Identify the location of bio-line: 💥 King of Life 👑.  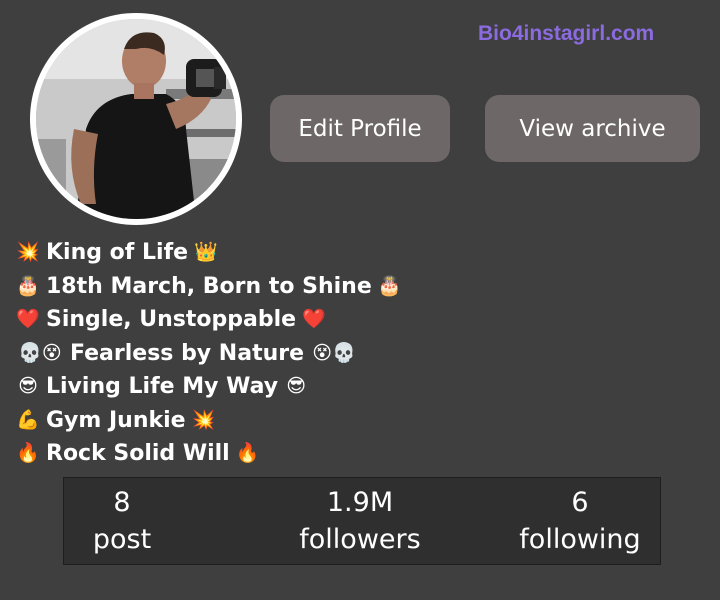
(209, 253).